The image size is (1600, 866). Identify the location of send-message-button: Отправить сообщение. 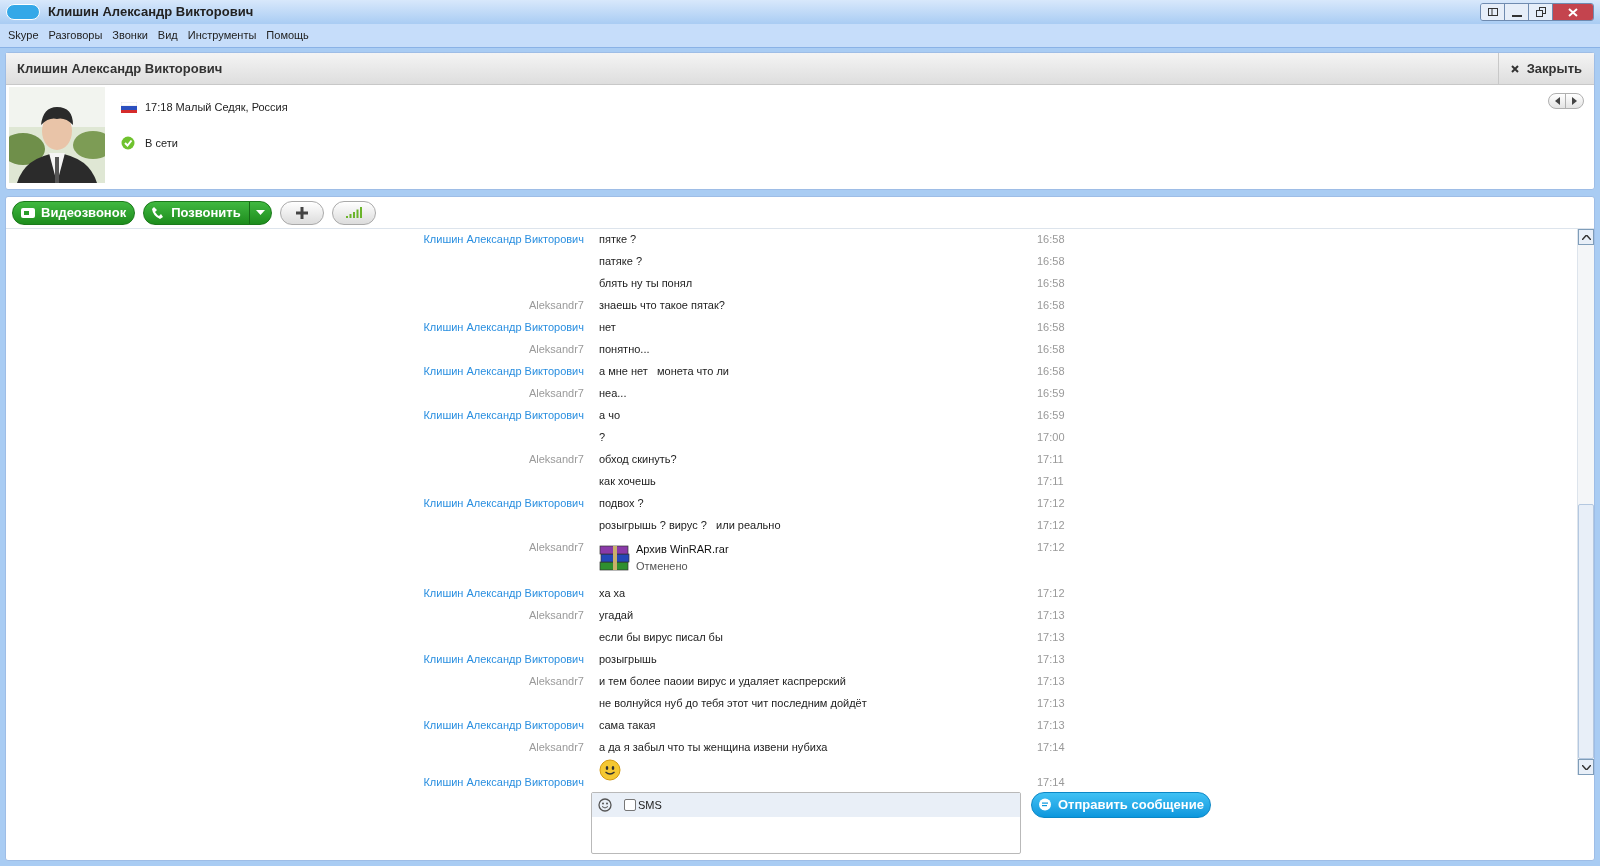
(1121, 805).